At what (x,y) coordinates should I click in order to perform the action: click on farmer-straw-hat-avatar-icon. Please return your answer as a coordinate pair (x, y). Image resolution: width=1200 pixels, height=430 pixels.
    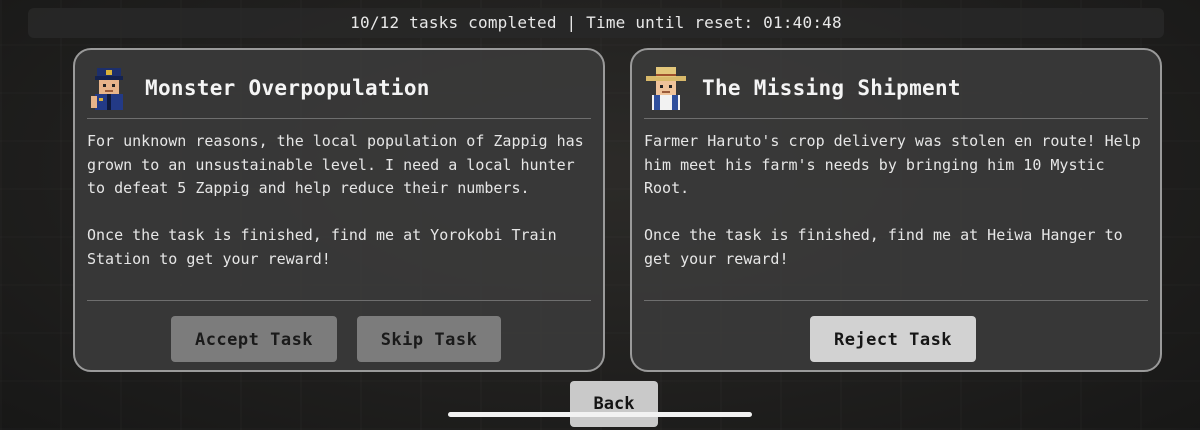
    Looking at the image, I should click on (666, 88).